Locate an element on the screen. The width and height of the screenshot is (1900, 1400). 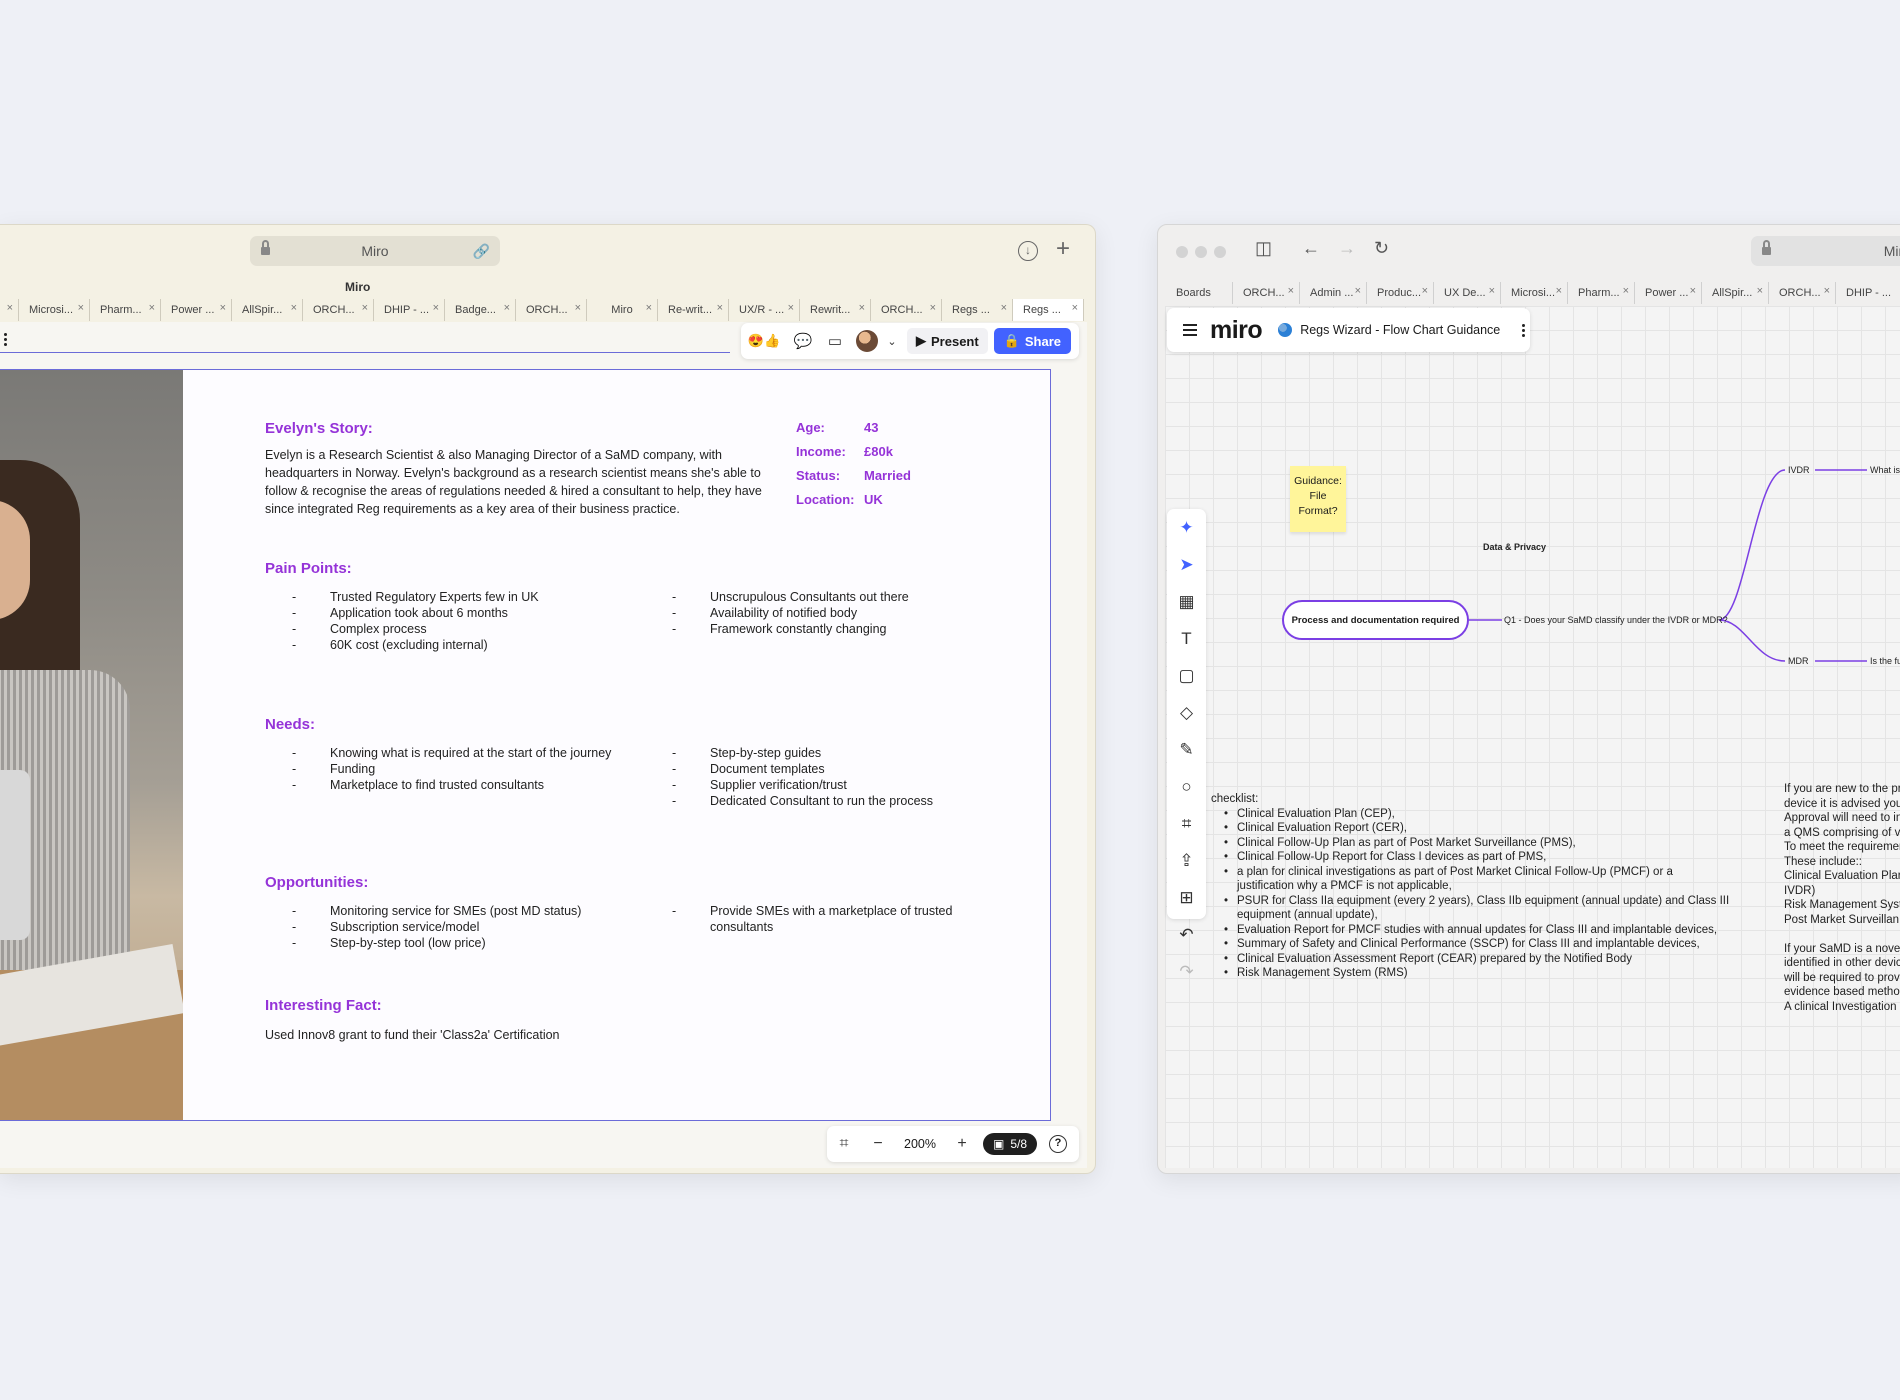
frames-icon: ⌗ is located at coordinates (844, 1144).